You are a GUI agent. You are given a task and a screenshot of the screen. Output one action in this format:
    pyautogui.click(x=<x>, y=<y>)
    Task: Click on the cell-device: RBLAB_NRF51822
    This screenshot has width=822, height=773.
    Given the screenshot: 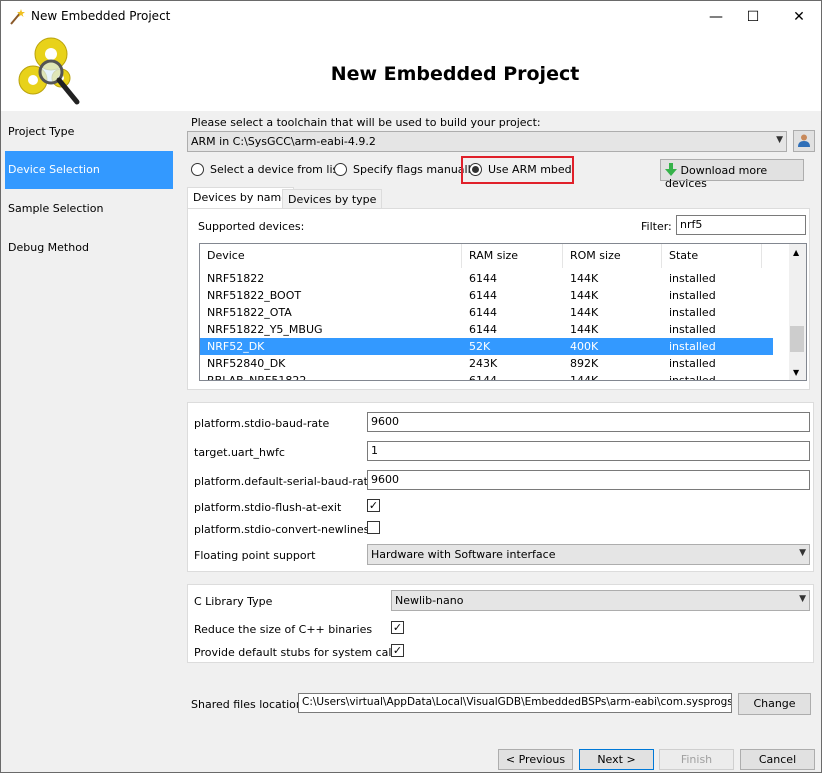 What is the action you would take?
    pyautogui.click(x=257, y=377)
    